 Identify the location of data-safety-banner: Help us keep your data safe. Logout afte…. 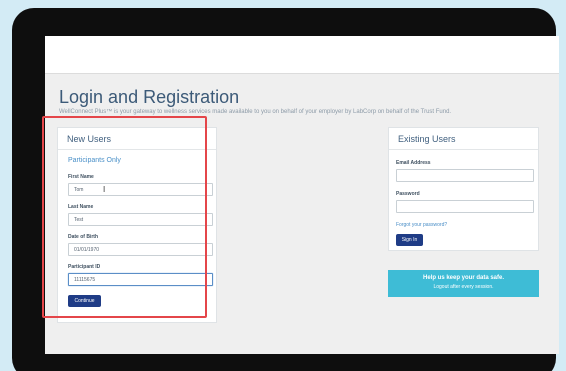
(463, 283).